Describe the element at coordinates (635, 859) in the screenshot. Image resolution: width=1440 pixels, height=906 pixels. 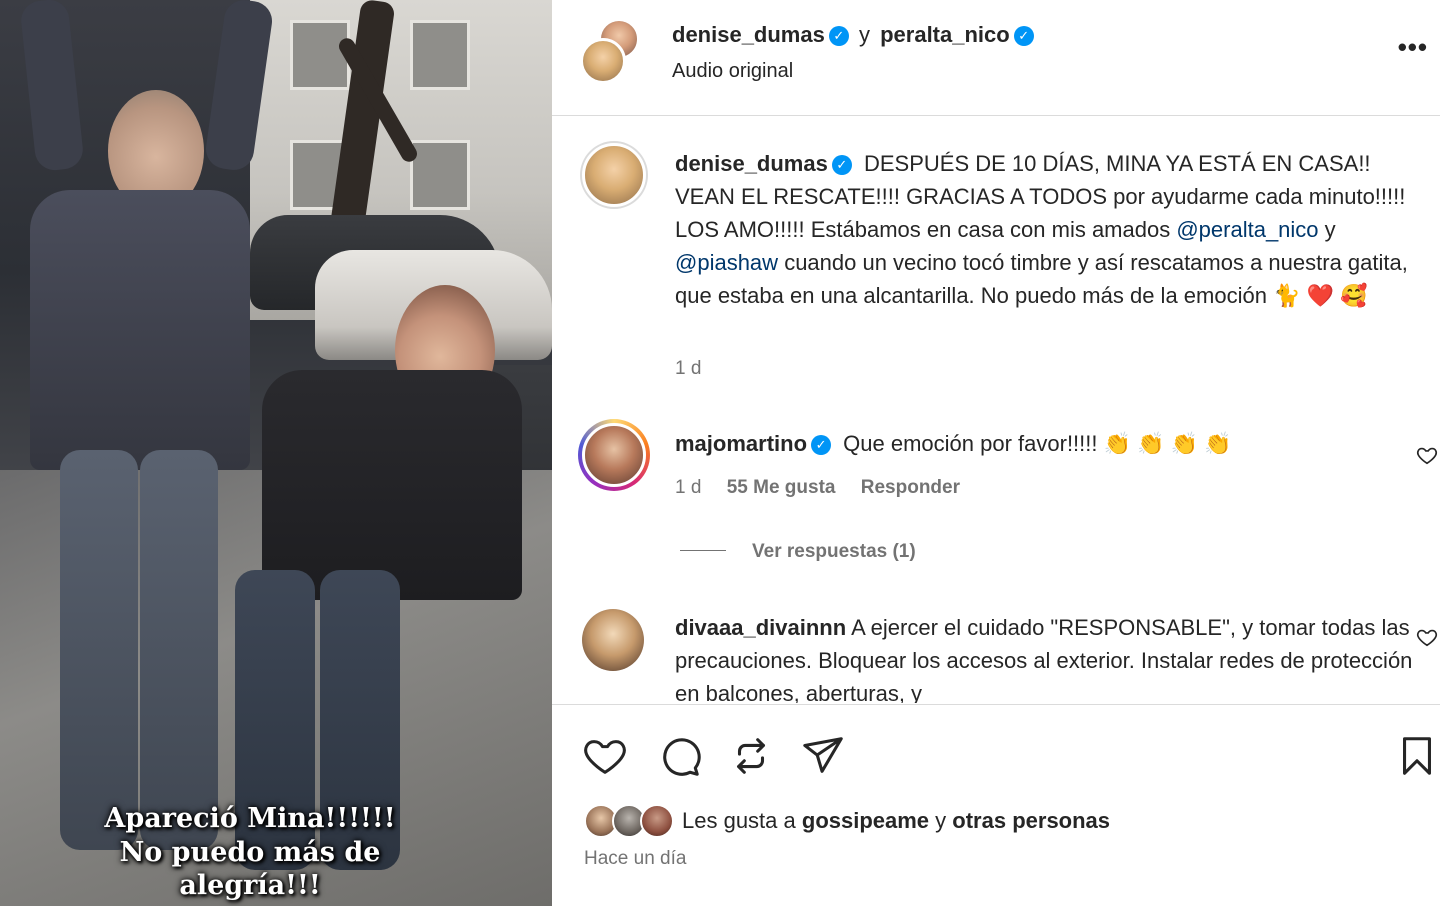
I see `post-timestamp: Hace un día` at that location.